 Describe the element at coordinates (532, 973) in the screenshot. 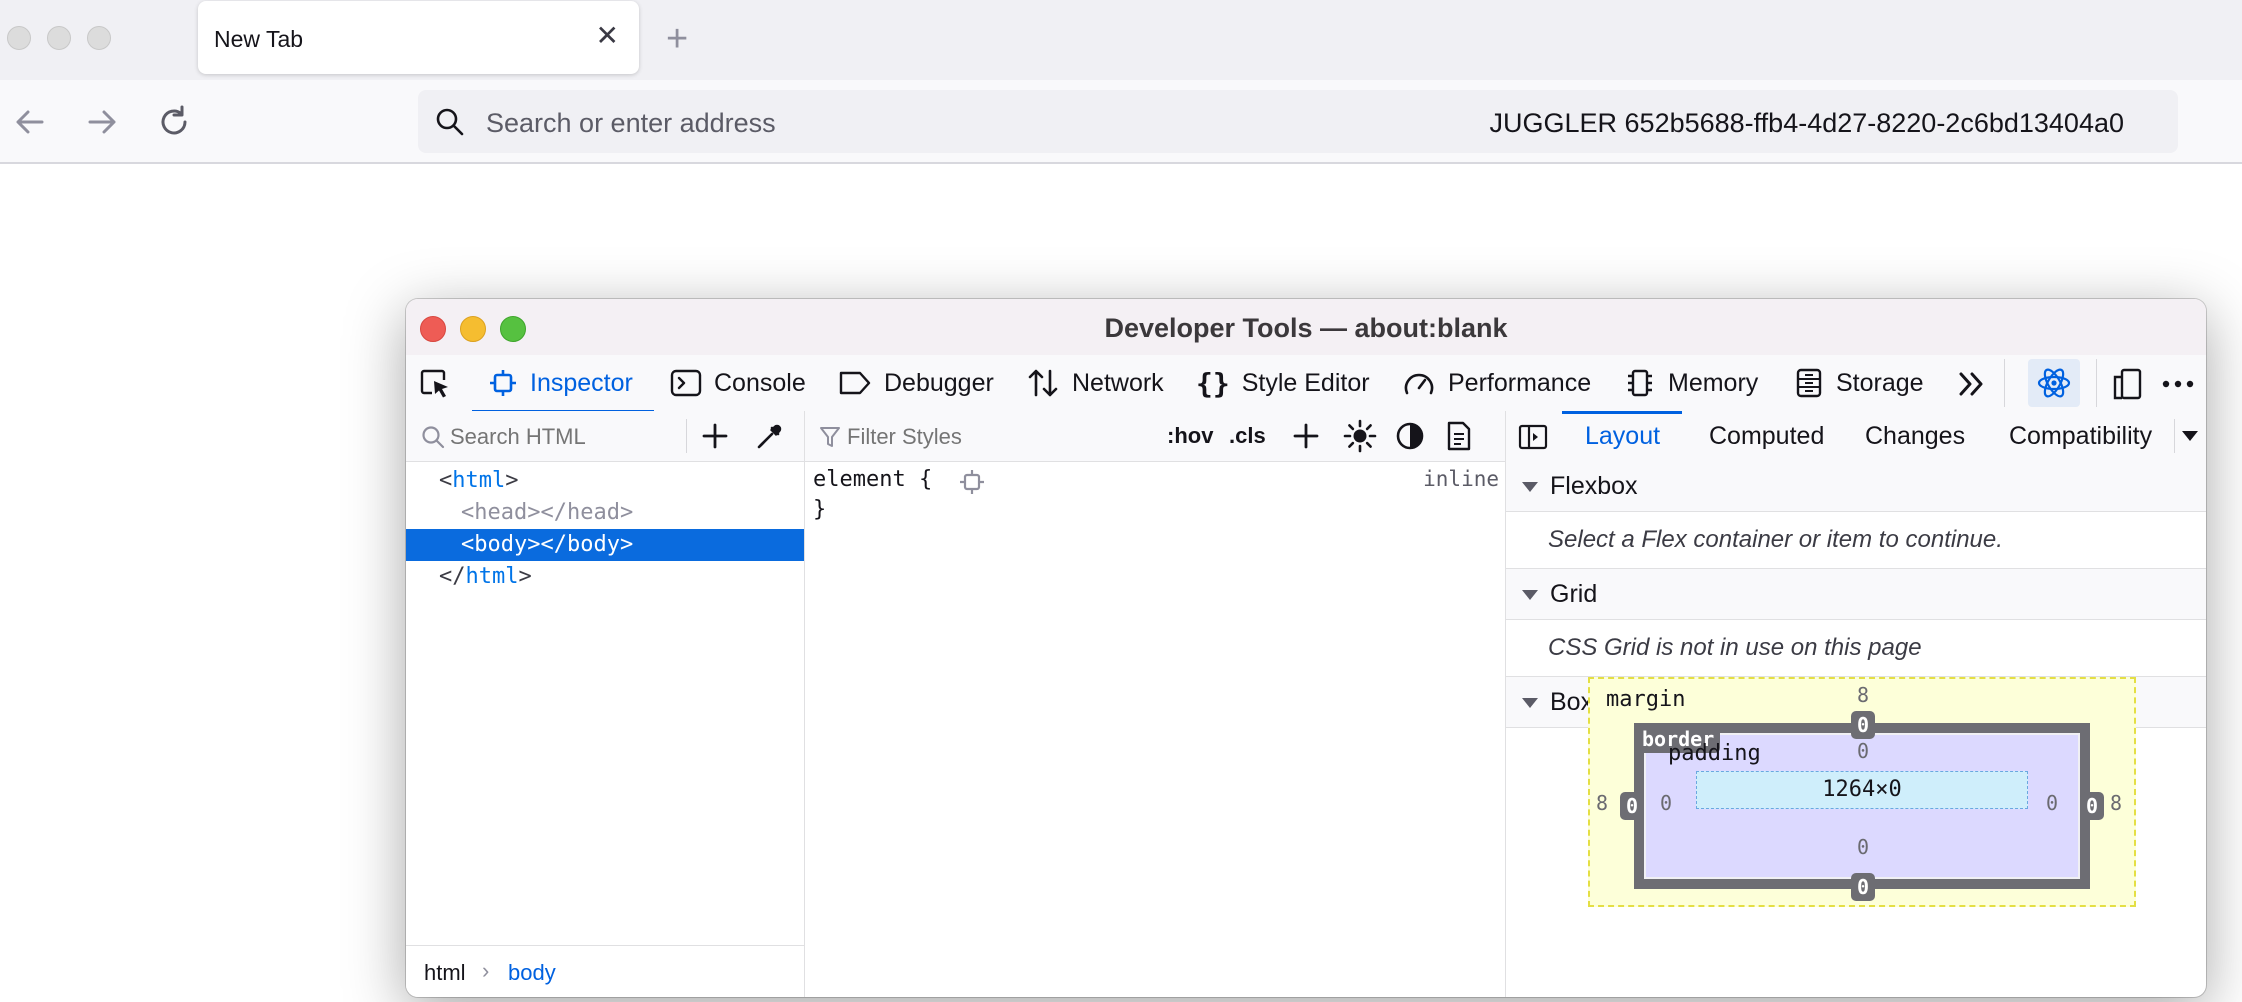

I see `breadcrumb-body: body` at that location.